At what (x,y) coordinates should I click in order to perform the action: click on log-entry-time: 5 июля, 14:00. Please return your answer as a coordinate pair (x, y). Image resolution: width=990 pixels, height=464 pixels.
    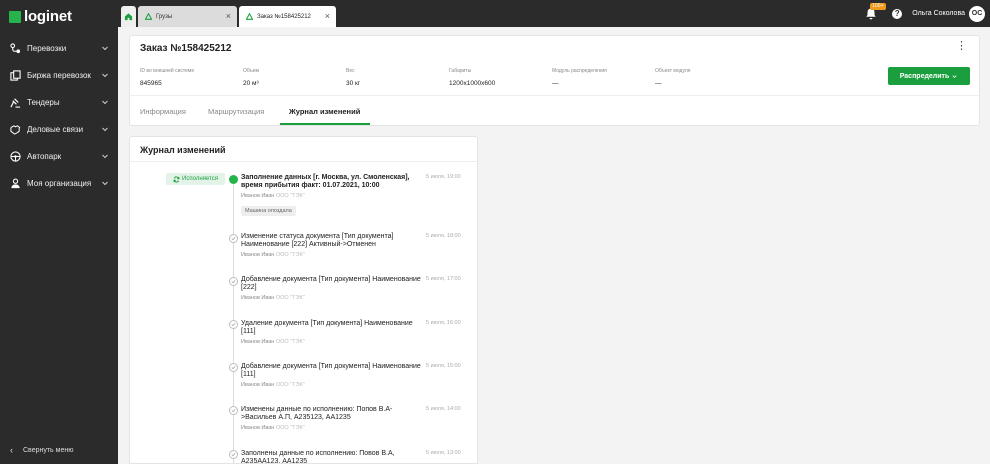
    Looking at the image, I should click on (443, 409).